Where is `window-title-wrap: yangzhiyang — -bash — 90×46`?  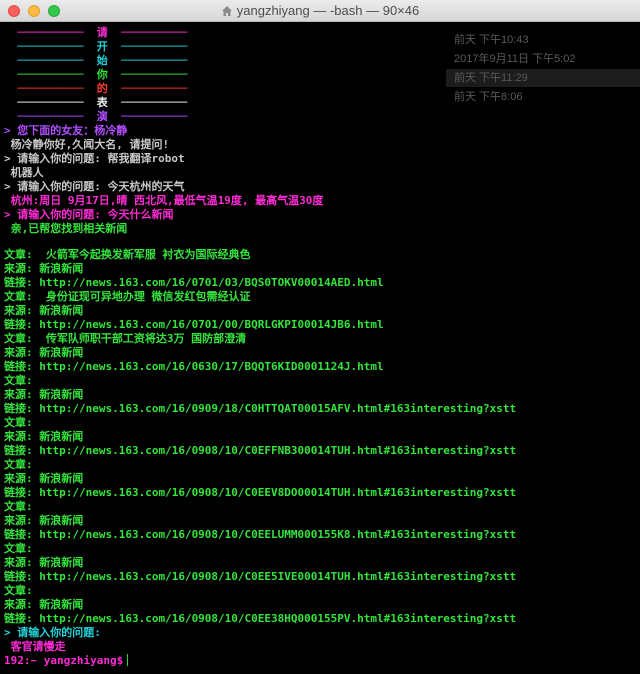
window-title-wrap: yangzhiyang — -bash — 90×46 is located at coordinates (320, 11).